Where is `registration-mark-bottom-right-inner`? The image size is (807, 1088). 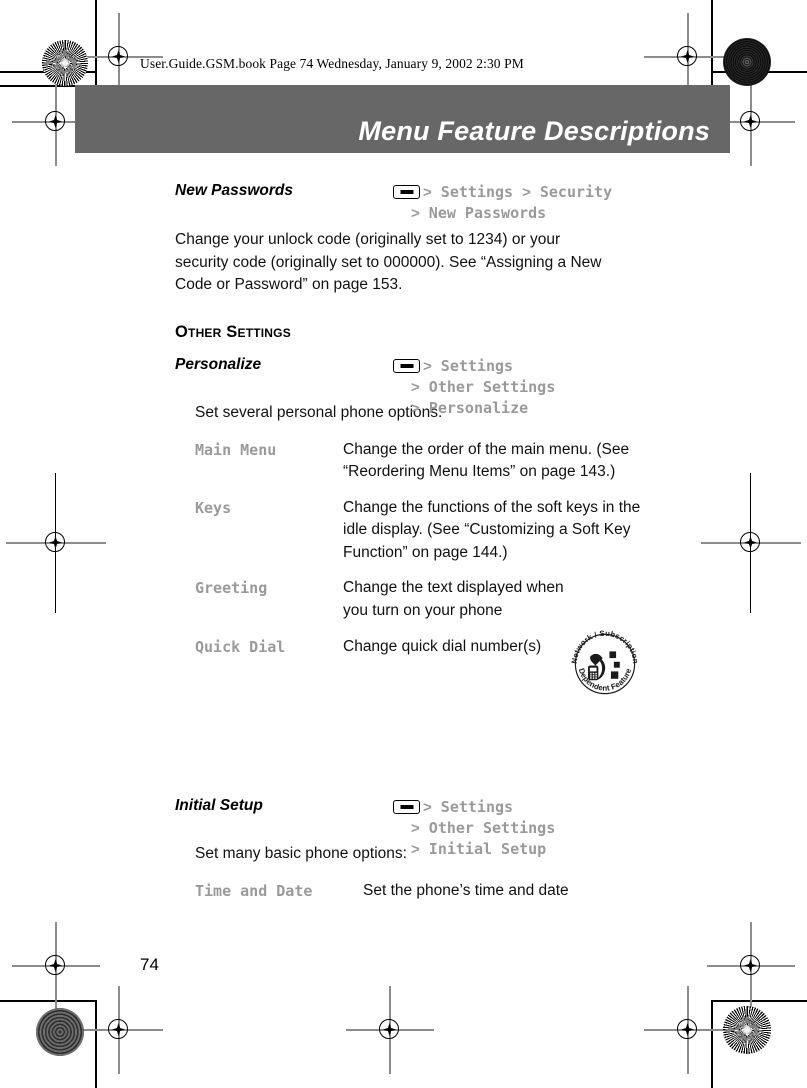
registration-mark-bottom-right-inner is located at coordinates (688, 1030).